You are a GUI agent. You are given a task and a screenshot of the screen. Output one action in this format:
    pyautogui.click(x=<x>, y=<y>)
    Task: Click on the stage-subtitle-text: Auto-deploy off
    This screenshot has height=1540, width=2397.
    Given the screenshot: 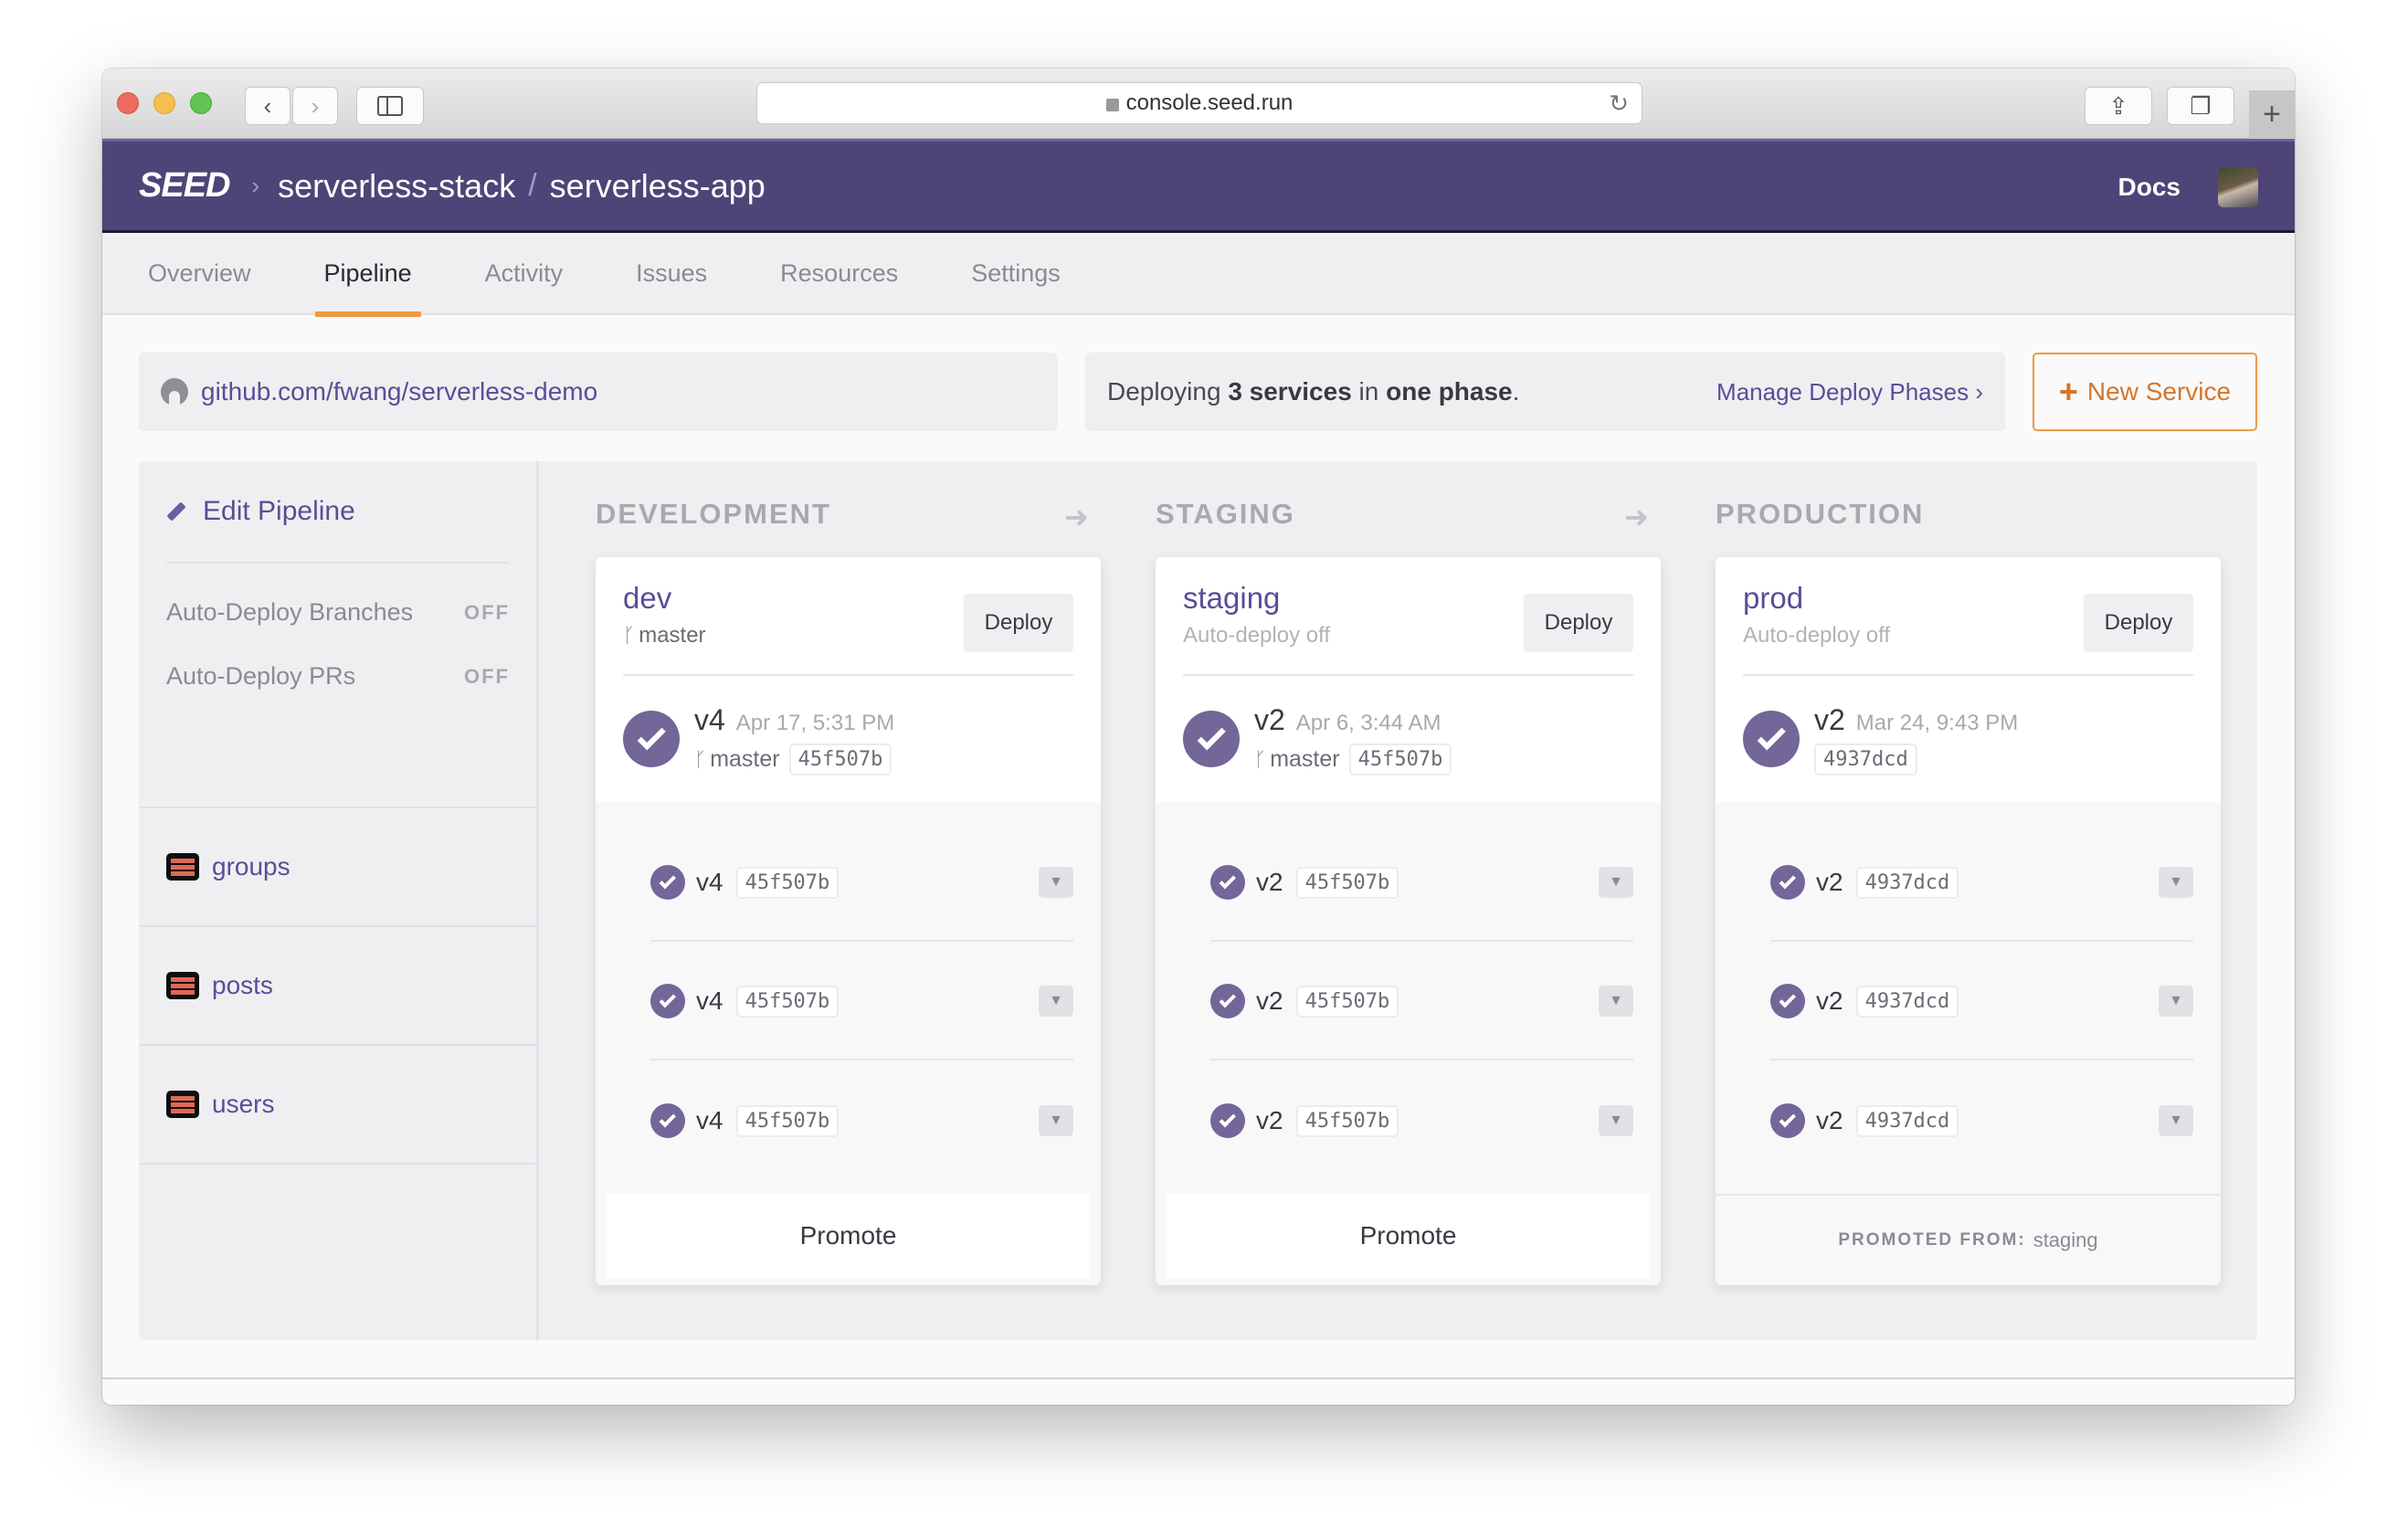 What is the action you would take?
    pyautogui.click(x=1257, y=635)
    